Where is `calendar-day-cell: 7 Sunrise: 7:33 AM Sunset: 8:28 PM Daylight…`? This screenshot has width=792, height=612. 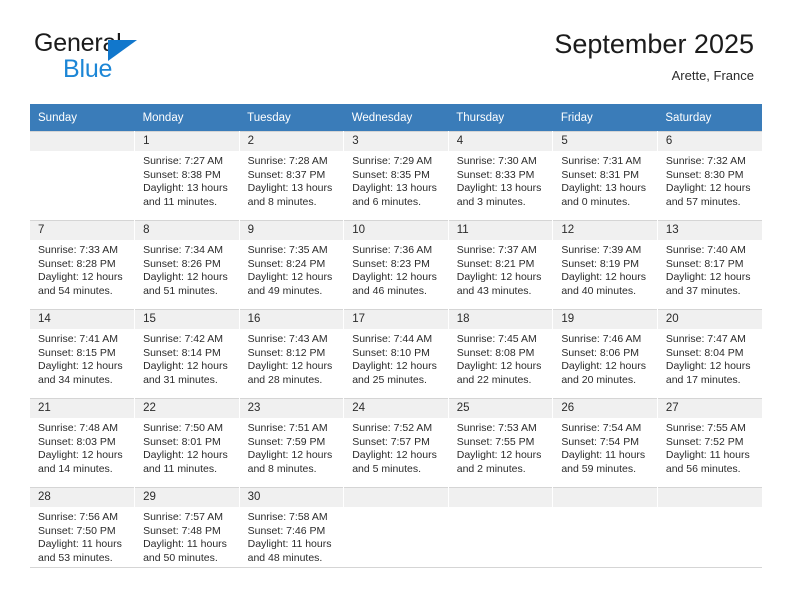
calendar-day-cell: 7 Sunrise: 7:33 AM Sunset: 8:28 PM Daylight… is located at coordinates (83, 264).